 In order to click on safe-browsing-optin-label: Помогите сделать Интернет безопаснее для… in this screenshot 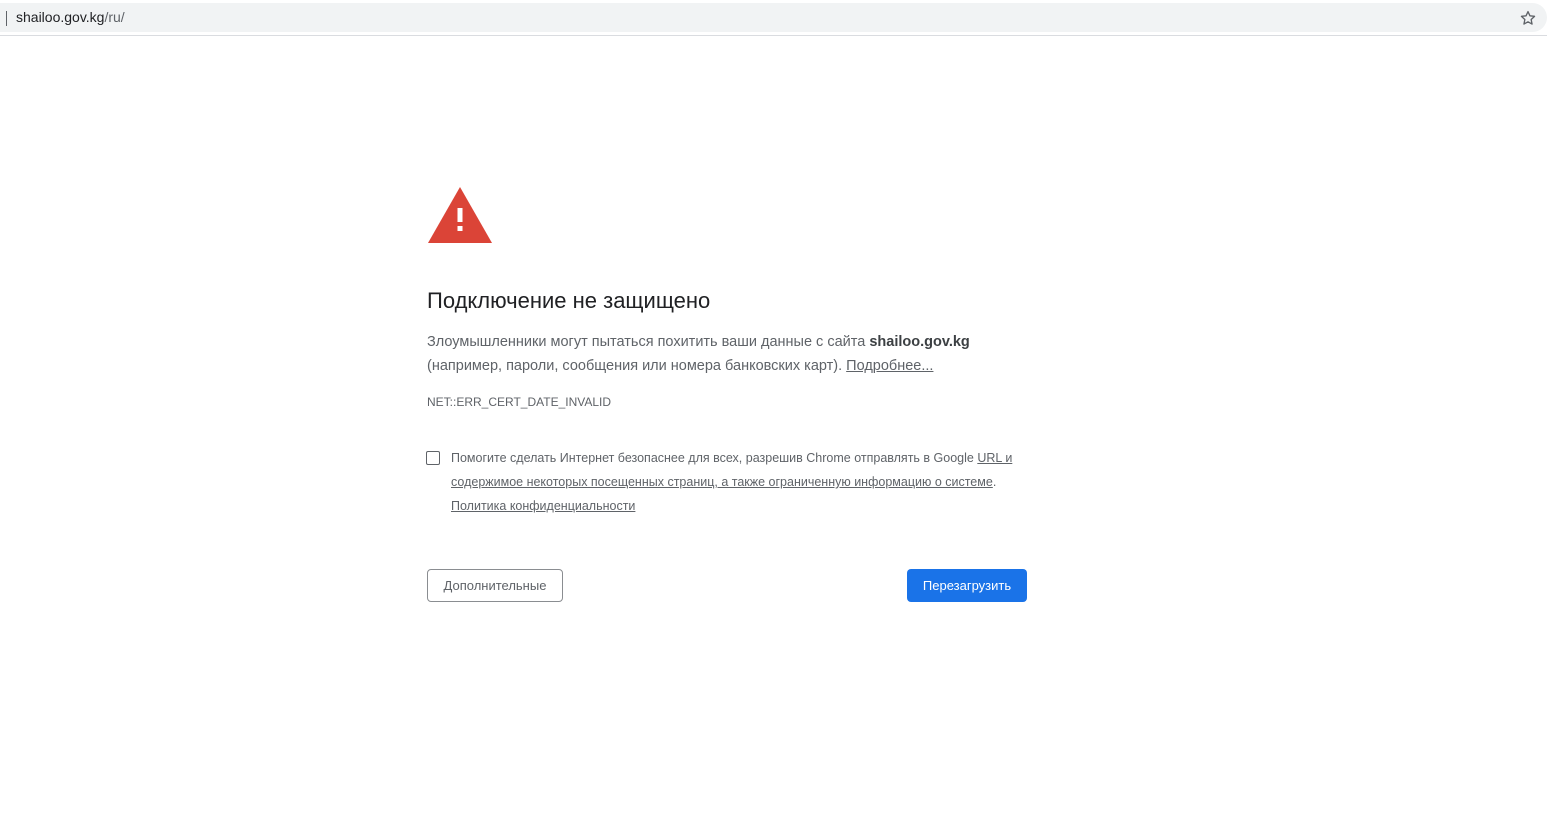, I will do `click(738, 482)`.